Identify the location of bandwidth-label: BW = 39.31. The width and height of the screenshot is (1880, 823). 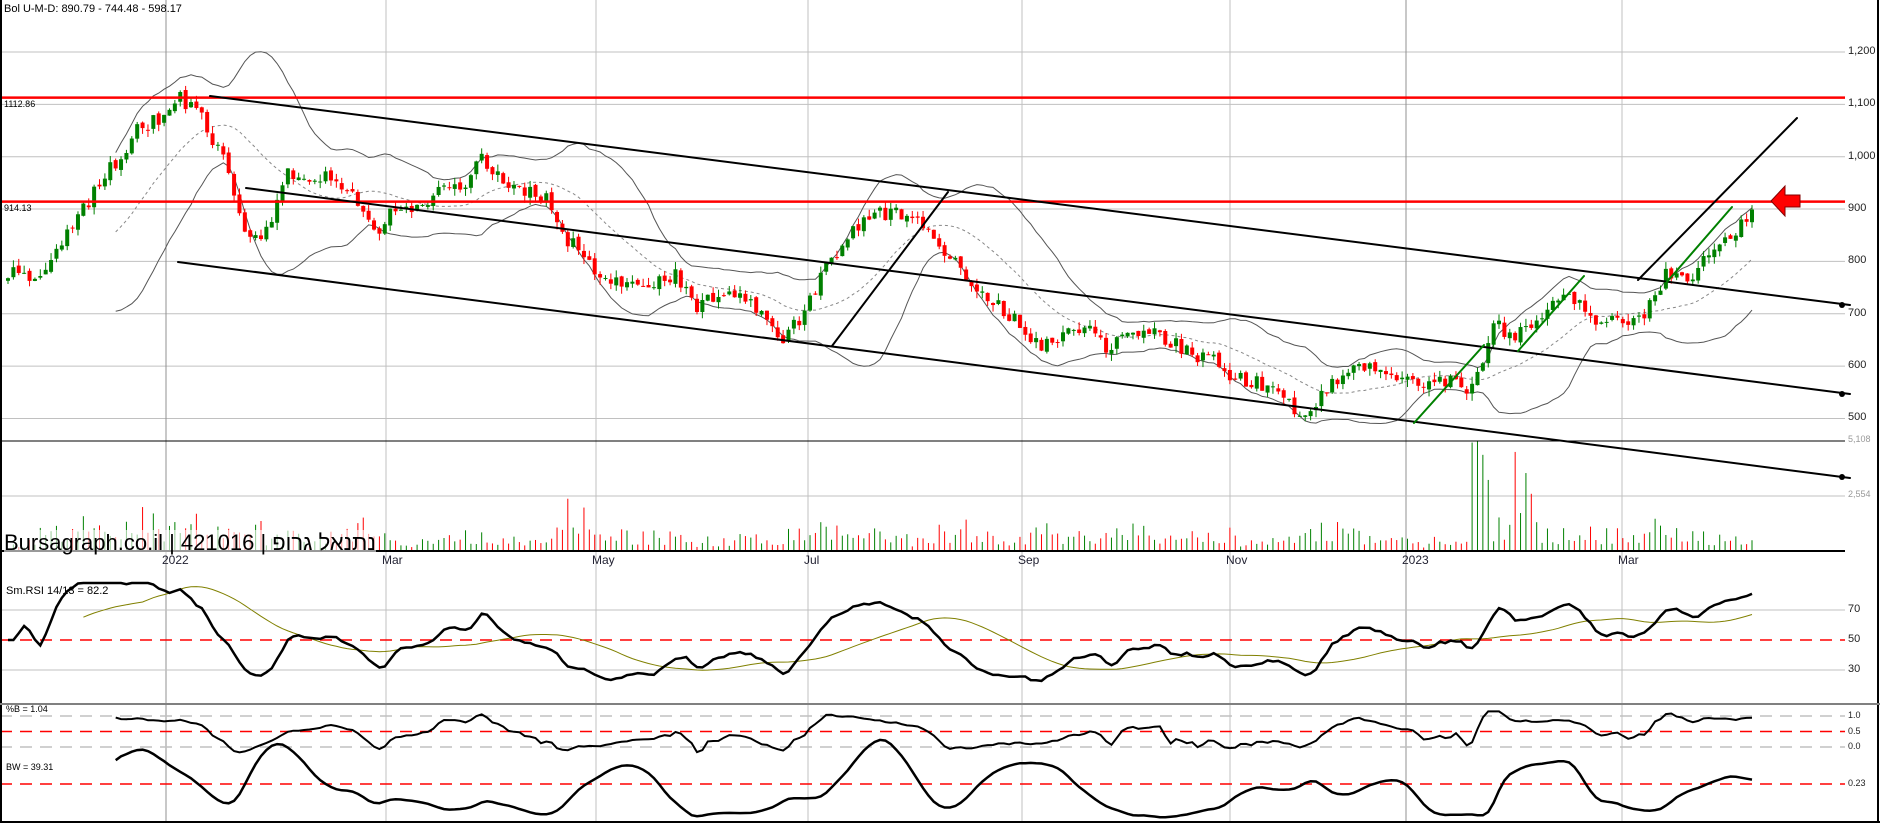
(30, 767).